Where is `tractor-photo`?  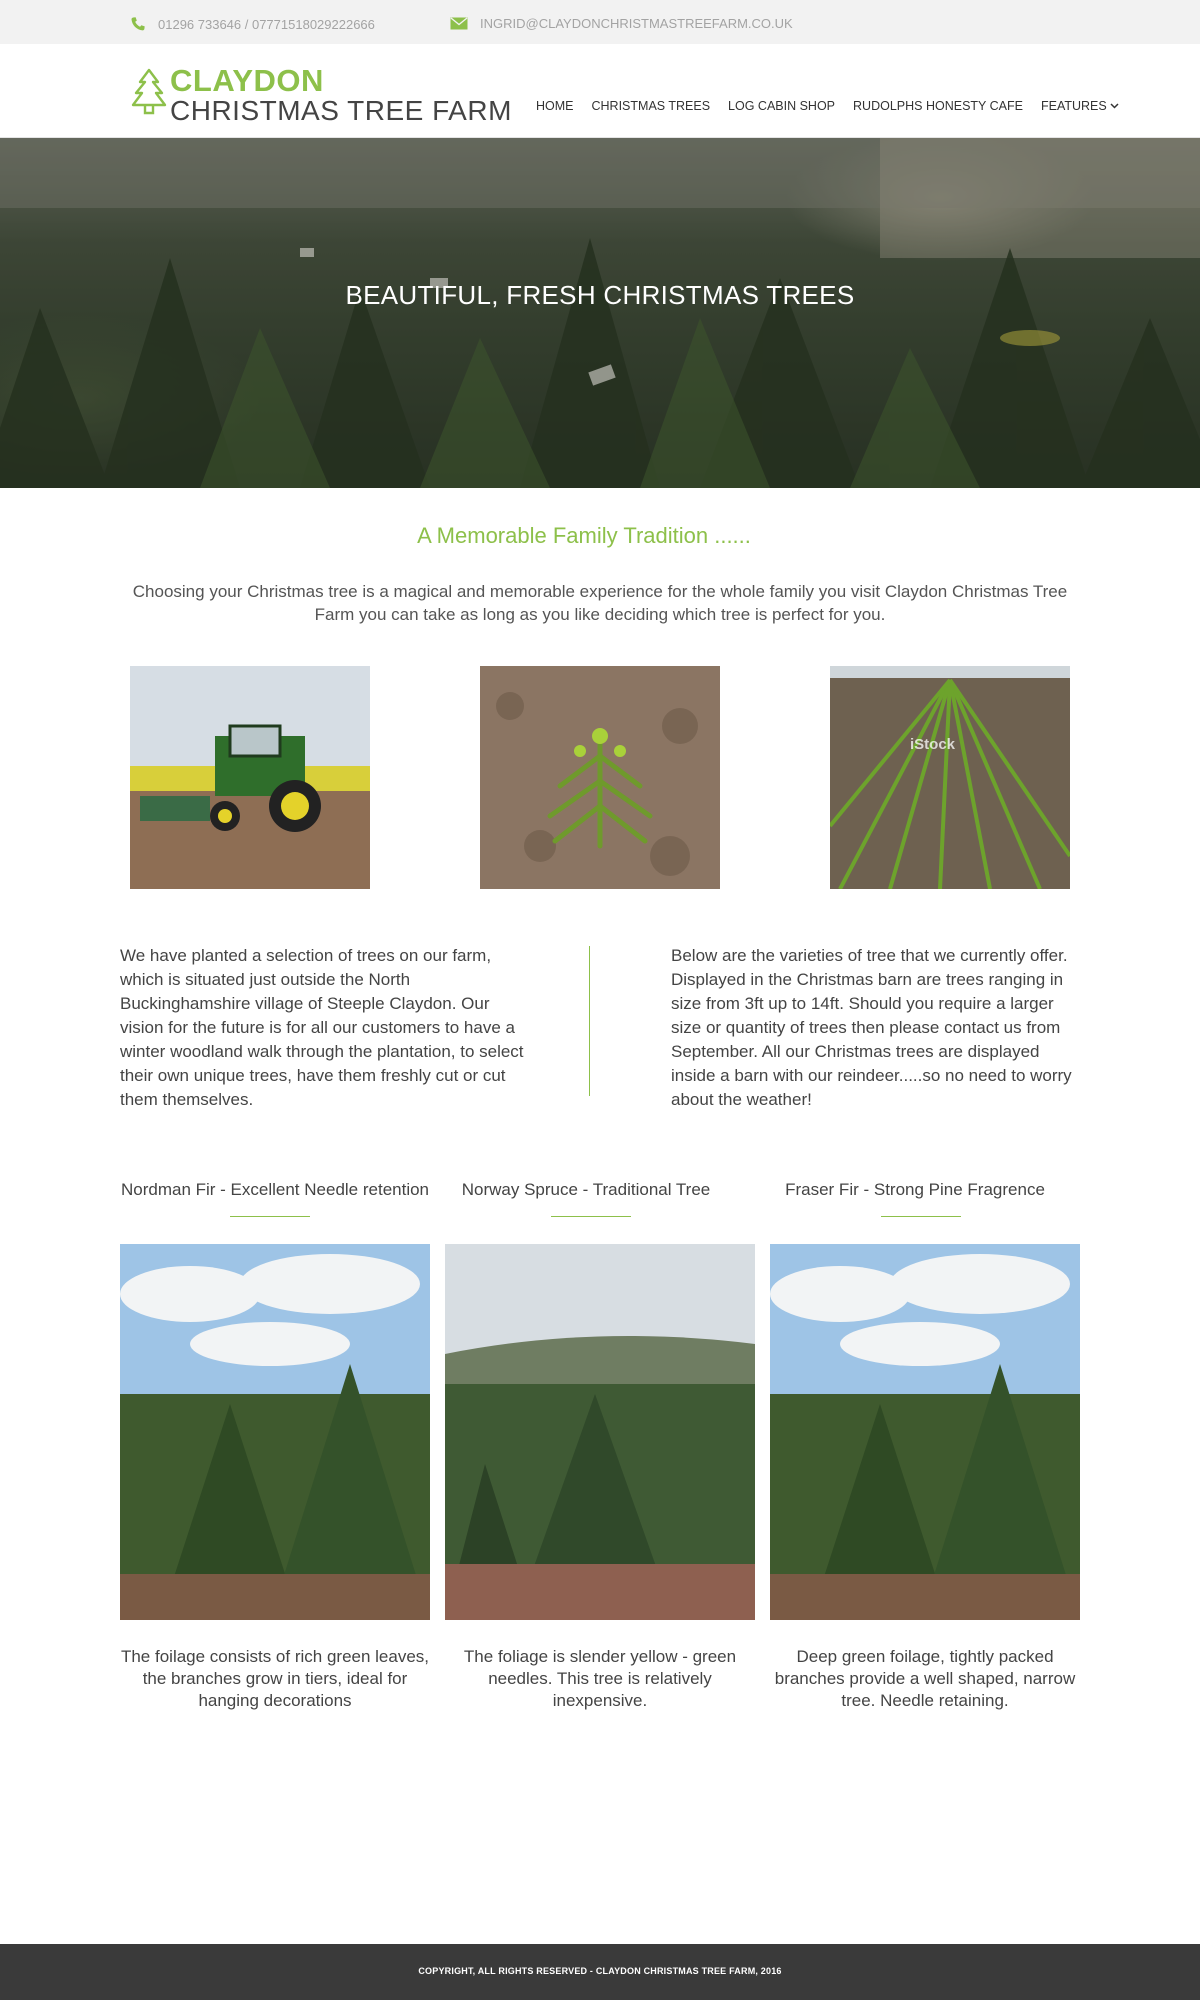 tractor-photo is located at coordinates (250, 777).